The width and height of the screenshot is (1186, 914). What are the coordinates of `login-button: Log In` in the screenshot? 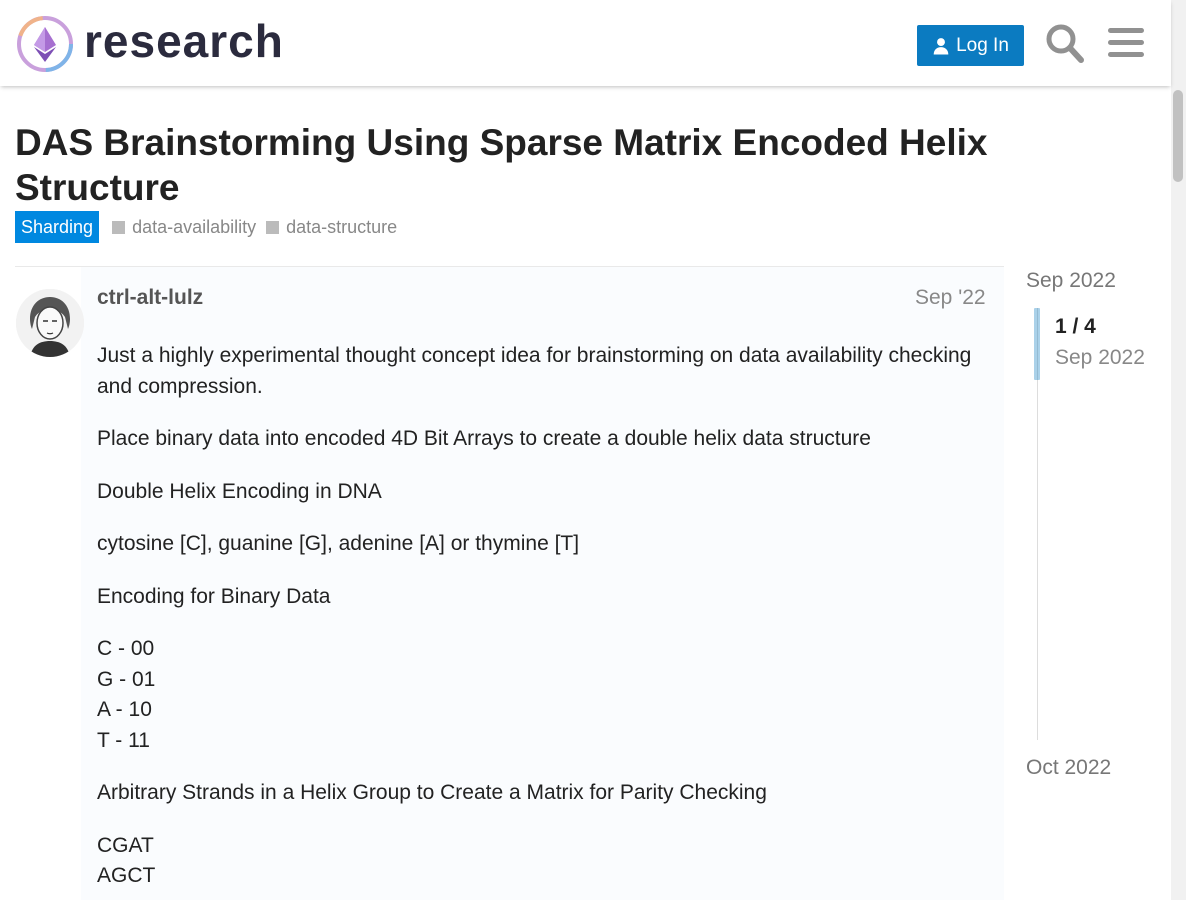 It's located at (970, 45).